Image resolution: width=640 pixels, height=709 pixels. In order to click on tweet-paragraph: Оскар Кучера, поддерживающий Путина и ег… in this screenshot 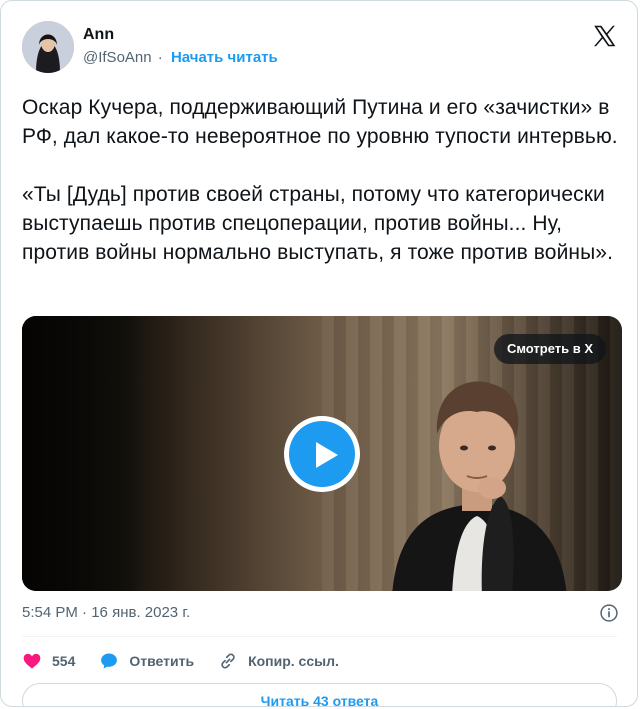, I will do `click(320, 122)`.